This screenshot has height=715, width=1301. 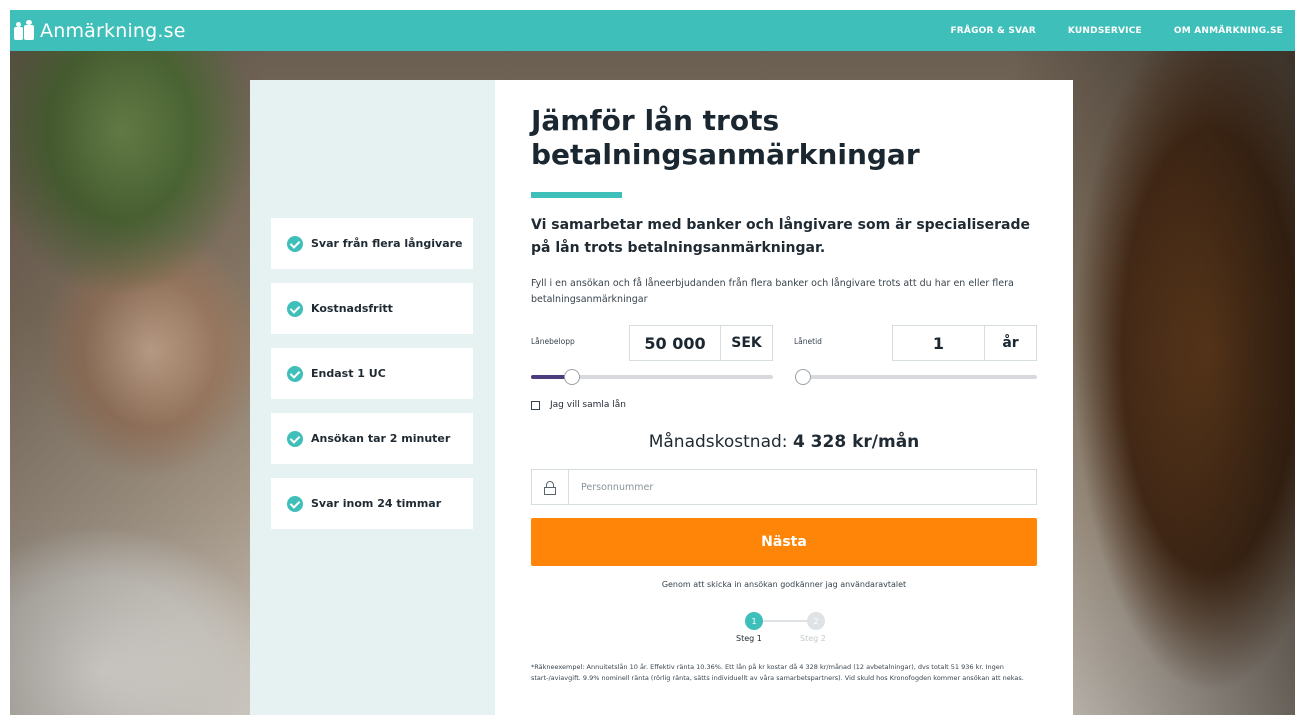 What do you see at coordinates (348, 373) in the screenshot?
I see `feature-label: Endast 1 UC` at bounding box center [348, 373].